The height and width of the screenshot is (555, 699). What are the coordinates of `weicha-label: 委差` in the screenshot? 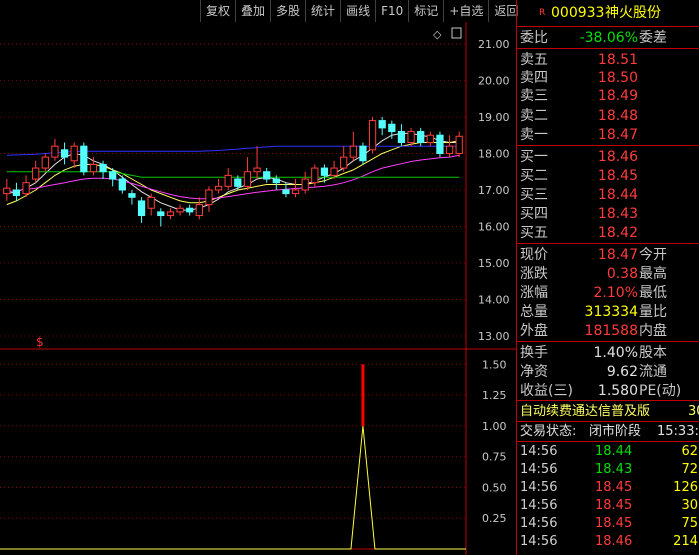 It's located at (653, 38).